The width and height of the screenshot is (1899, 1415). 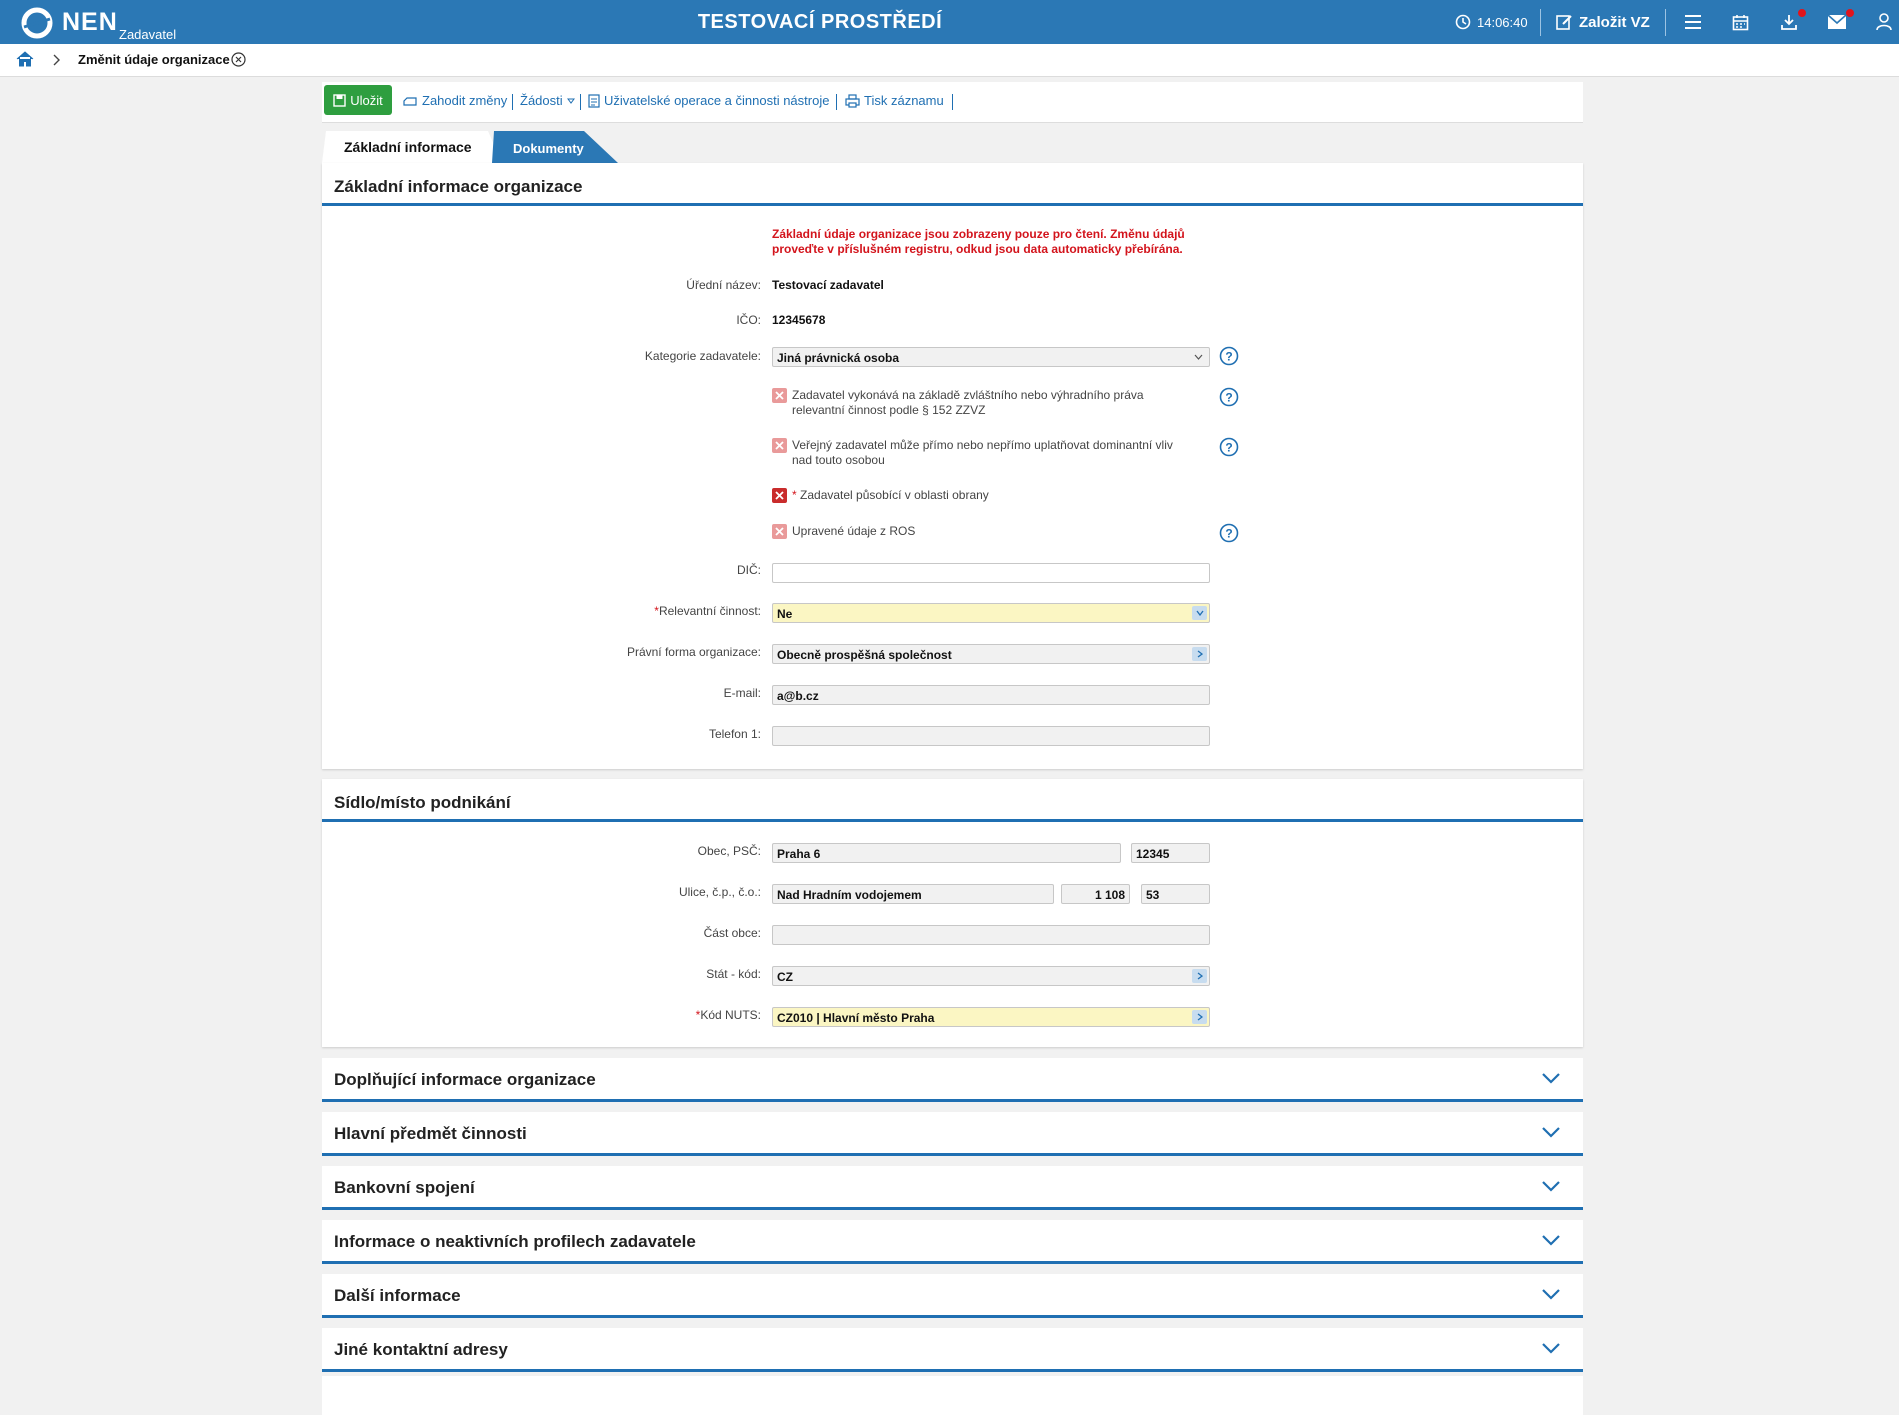 What do you see at coordinates (397, 1295) in the screenshot?
I see `section-title: Další informace` at bounding box center [397, 1295].